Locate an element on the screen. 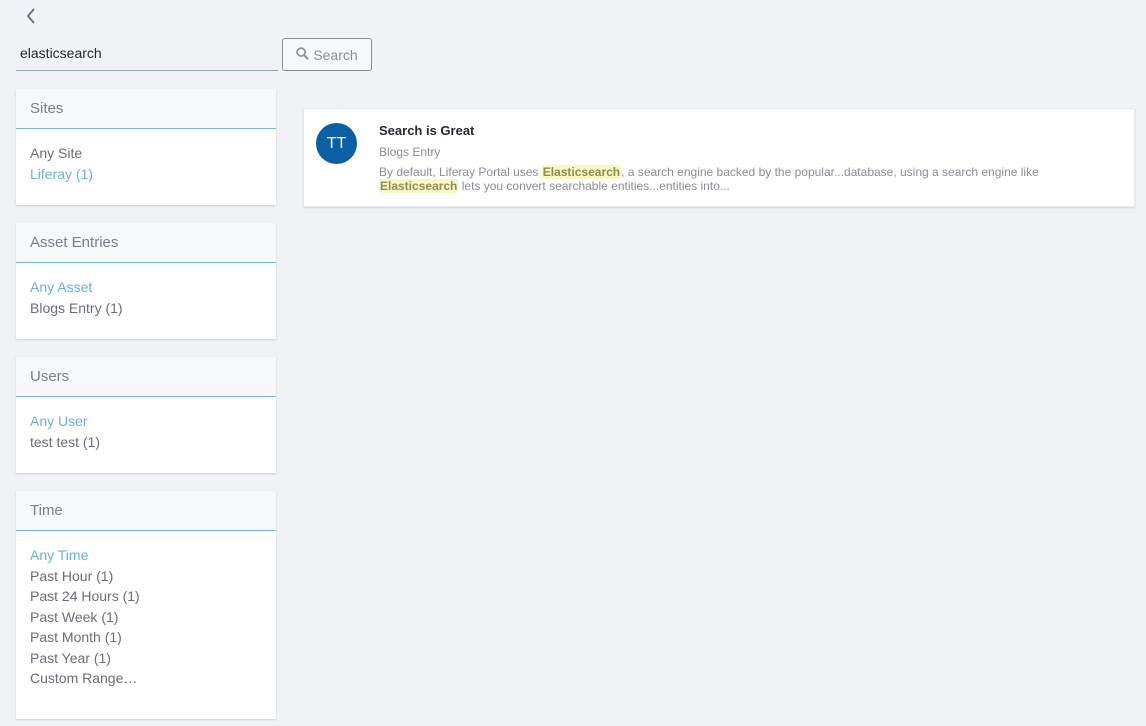 The image size is (1146, 726). facet-title: Asset Entries is located at coordinates (146, 243).